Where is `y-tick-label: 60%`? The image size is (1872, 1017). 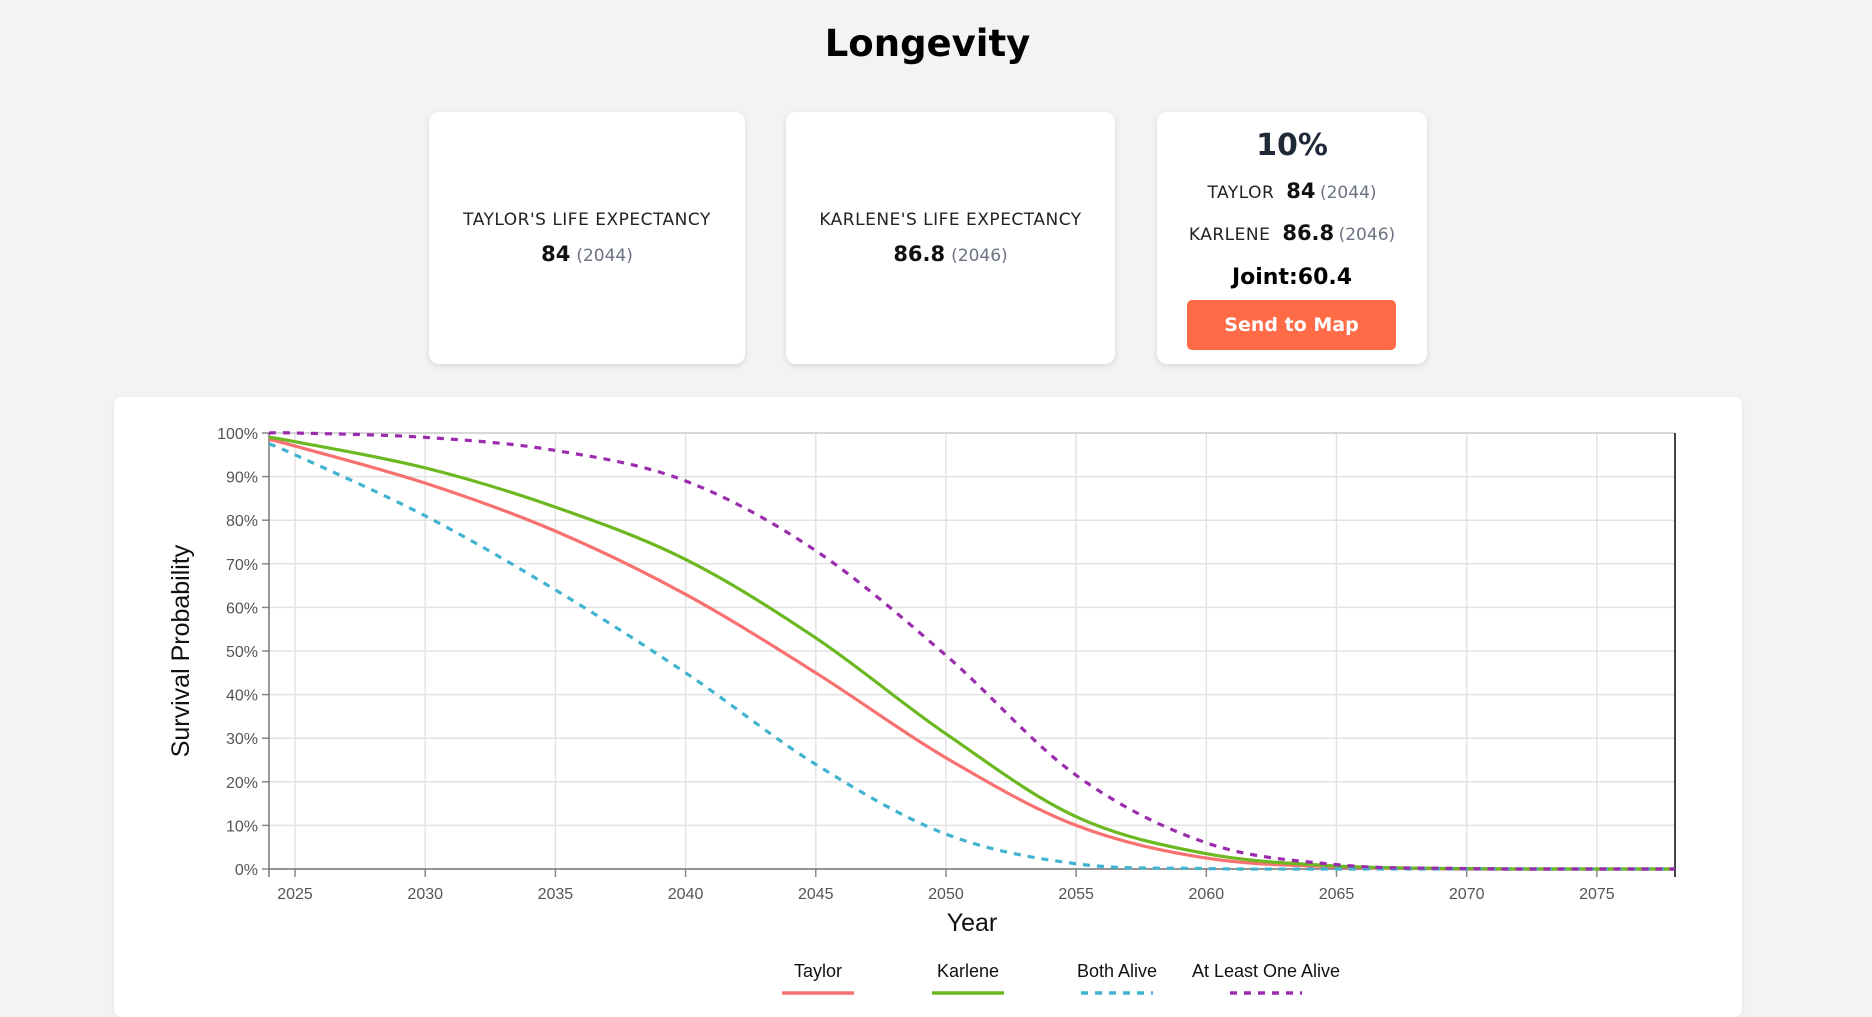
y-tick-label: 60% is located at coordinates (242, 608).